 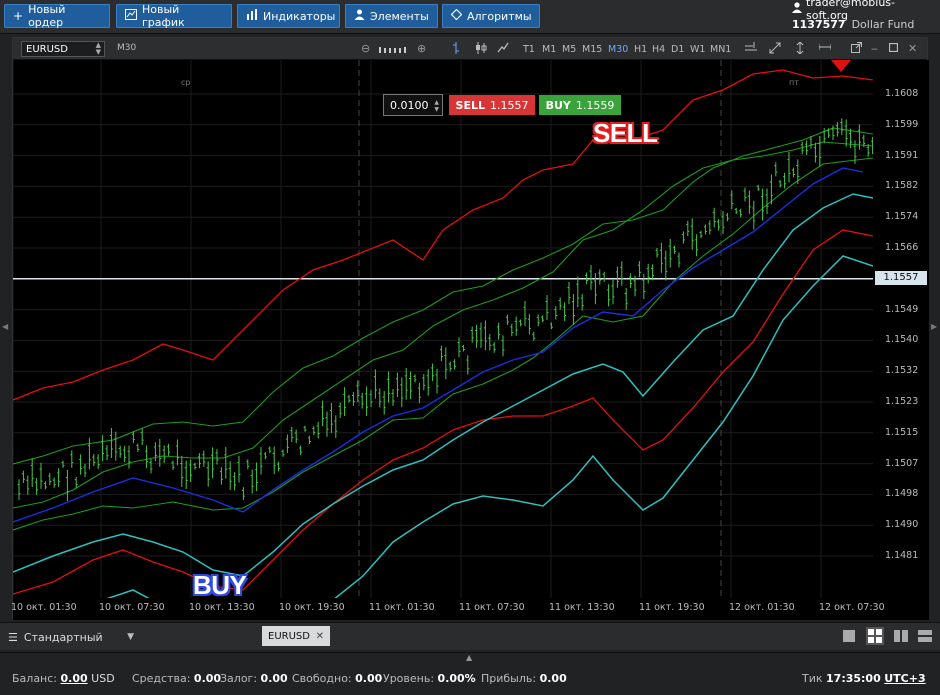 I want to click on funds: Средства: 0.00, so click(x=176, y=678).